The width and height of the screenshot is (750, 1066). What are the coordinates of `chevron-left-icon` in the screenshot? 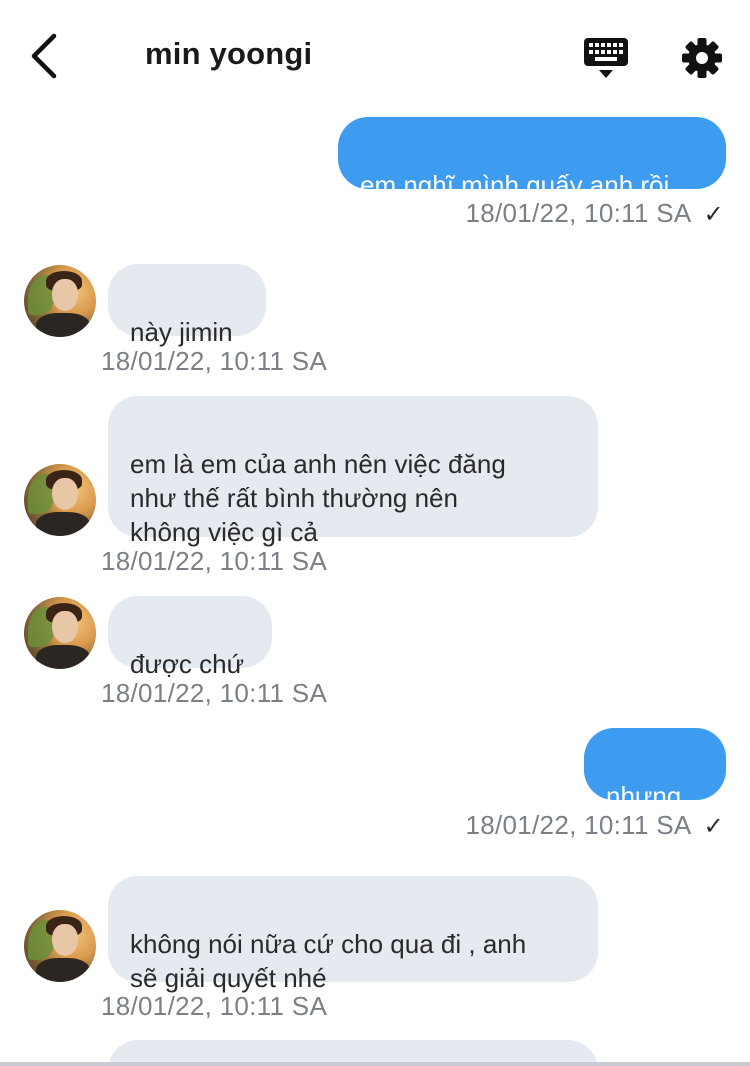 It's located at (44, 56).